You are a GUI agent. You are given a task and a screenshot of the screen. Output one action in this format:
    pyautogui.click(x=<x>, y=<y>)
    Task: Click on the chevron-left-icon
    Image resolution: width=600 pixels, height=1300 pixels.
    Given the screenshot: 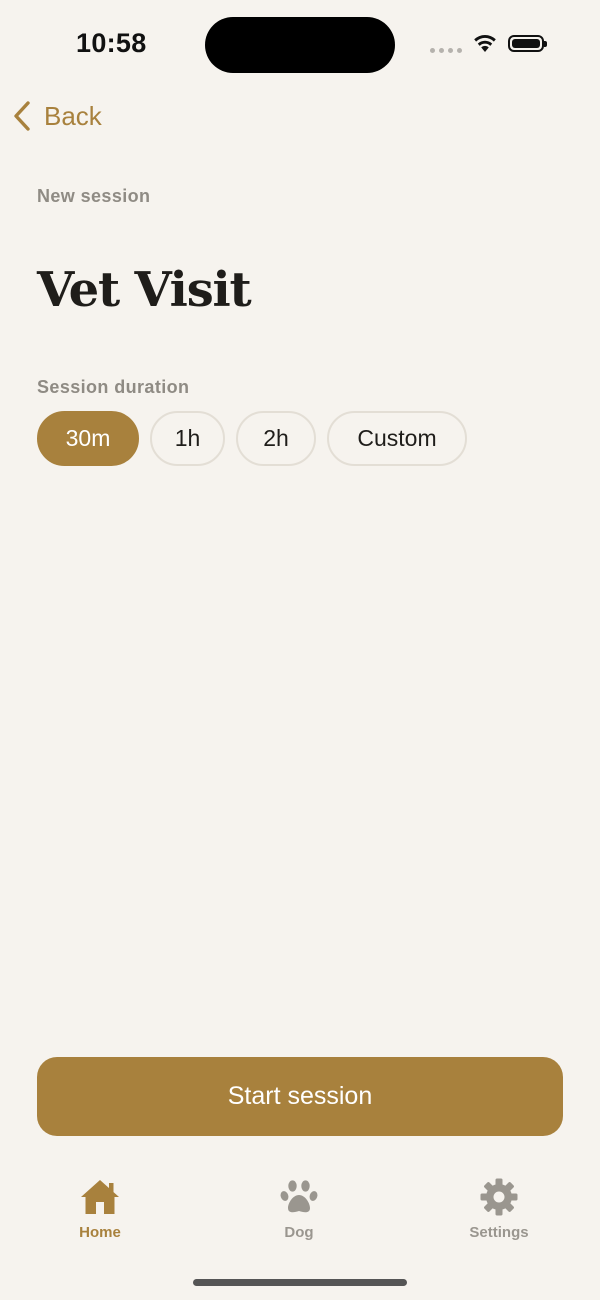 What is the action you would take?
    pyautogui.click(x=22, y=116)
    